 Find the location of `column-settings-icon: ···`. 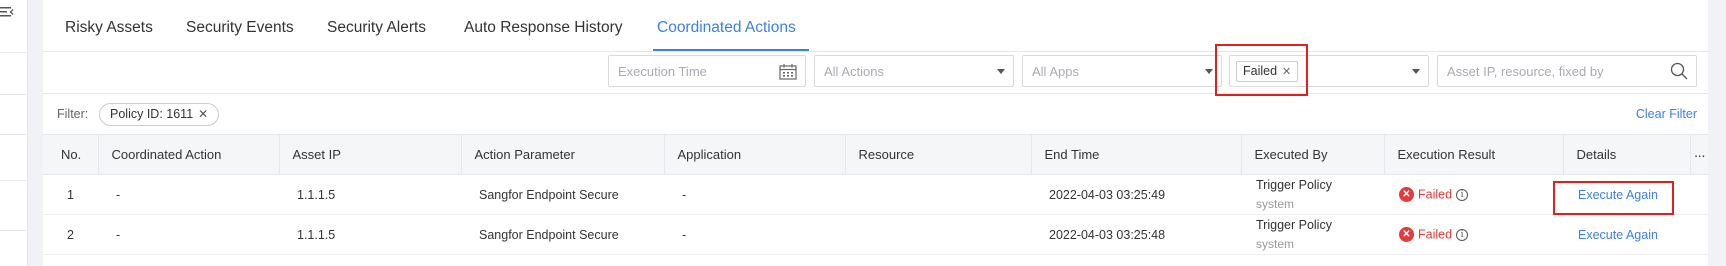

column-settings-icon: ··· is located at coordinates (1698, 154).